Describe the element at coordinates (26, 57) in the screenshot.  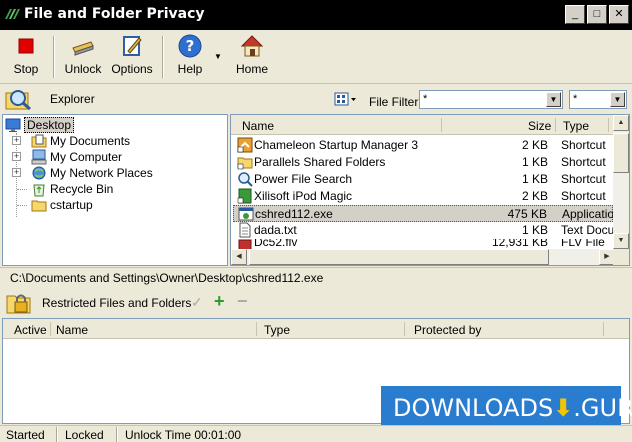
I see `stop-button: Stop` at that location.